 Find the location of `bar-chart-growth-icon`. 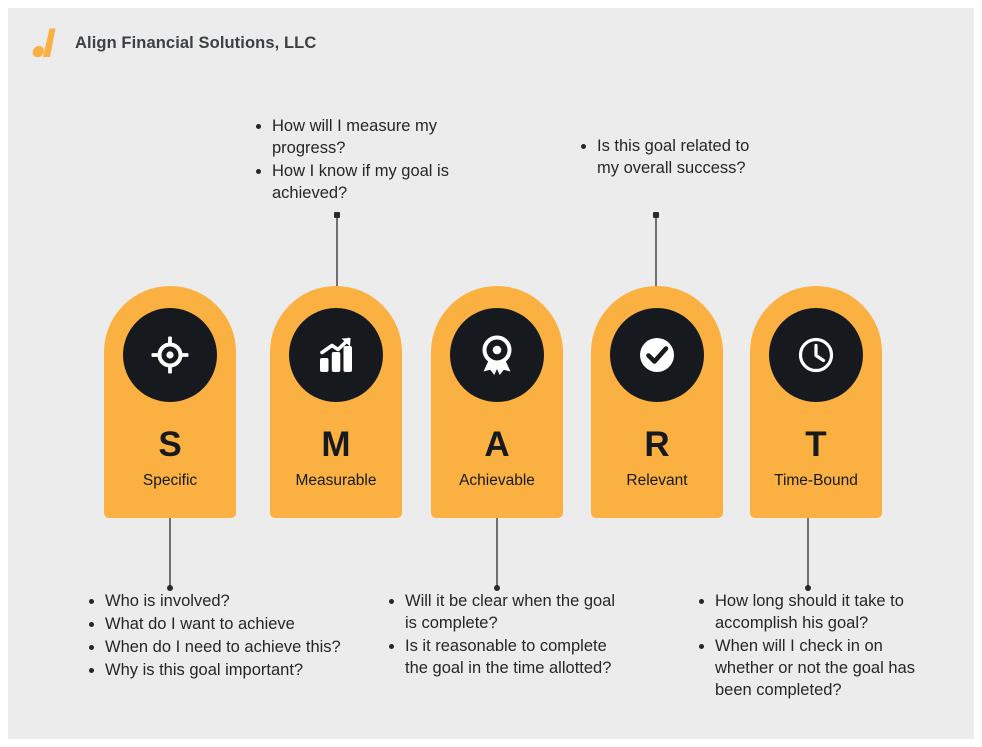

bar-chart-growth-icon is located at coordinates (336, 355).